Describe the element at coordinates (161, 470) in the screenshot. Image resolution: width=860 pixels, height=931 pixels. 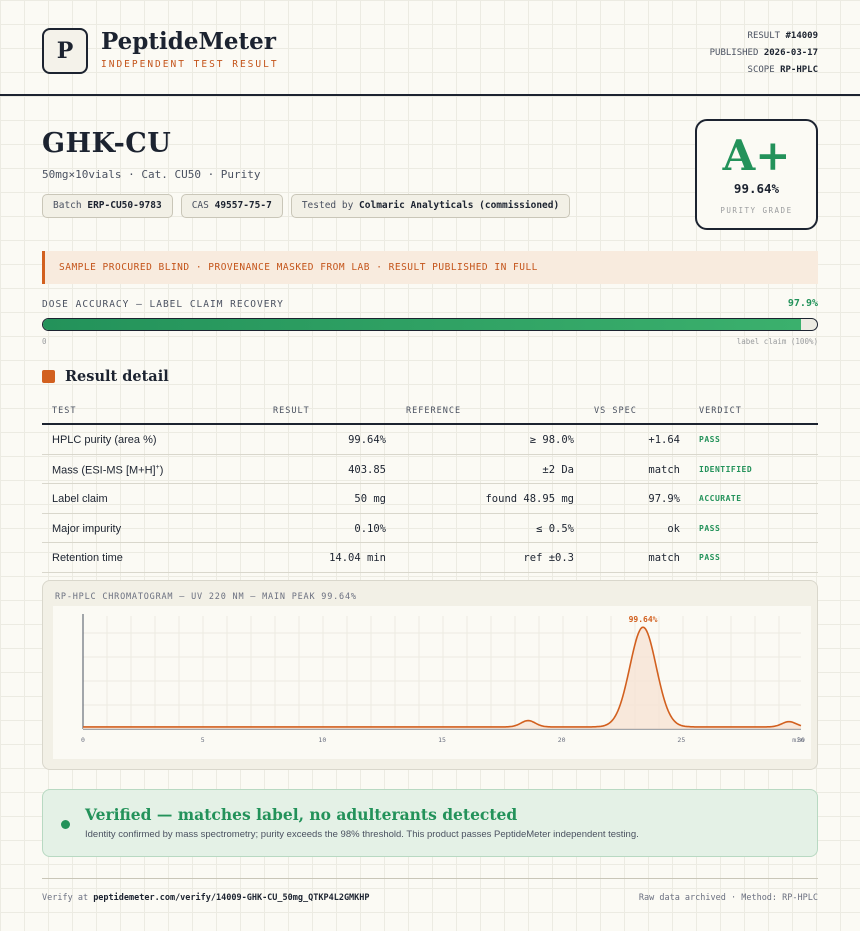
I see `row-test-end: )` at that location.